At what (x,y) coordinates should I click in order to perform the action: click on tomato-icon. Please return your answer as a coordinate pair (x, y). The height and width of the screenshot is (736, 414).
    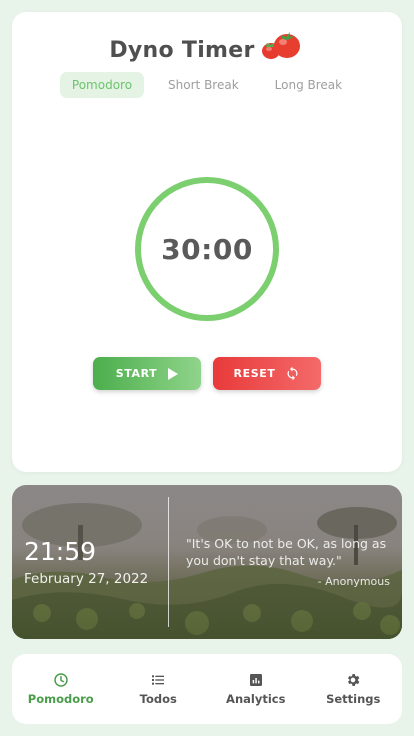
    Looking at the image, I should click on (282, 47).